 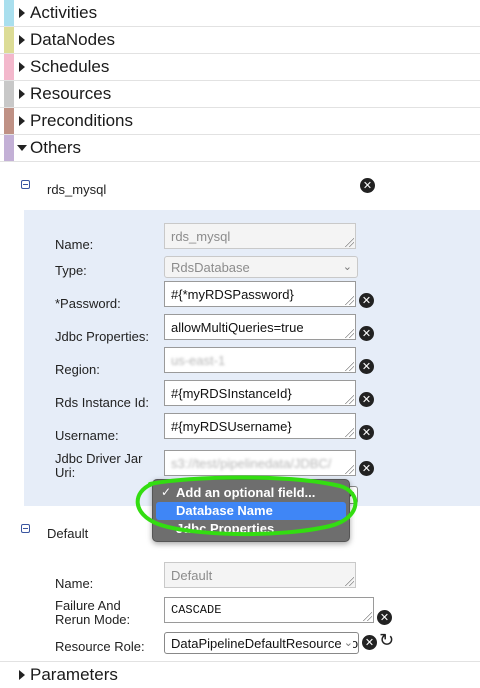 I want to click on section-schedules: Schedules, so click(x=240, y=67).